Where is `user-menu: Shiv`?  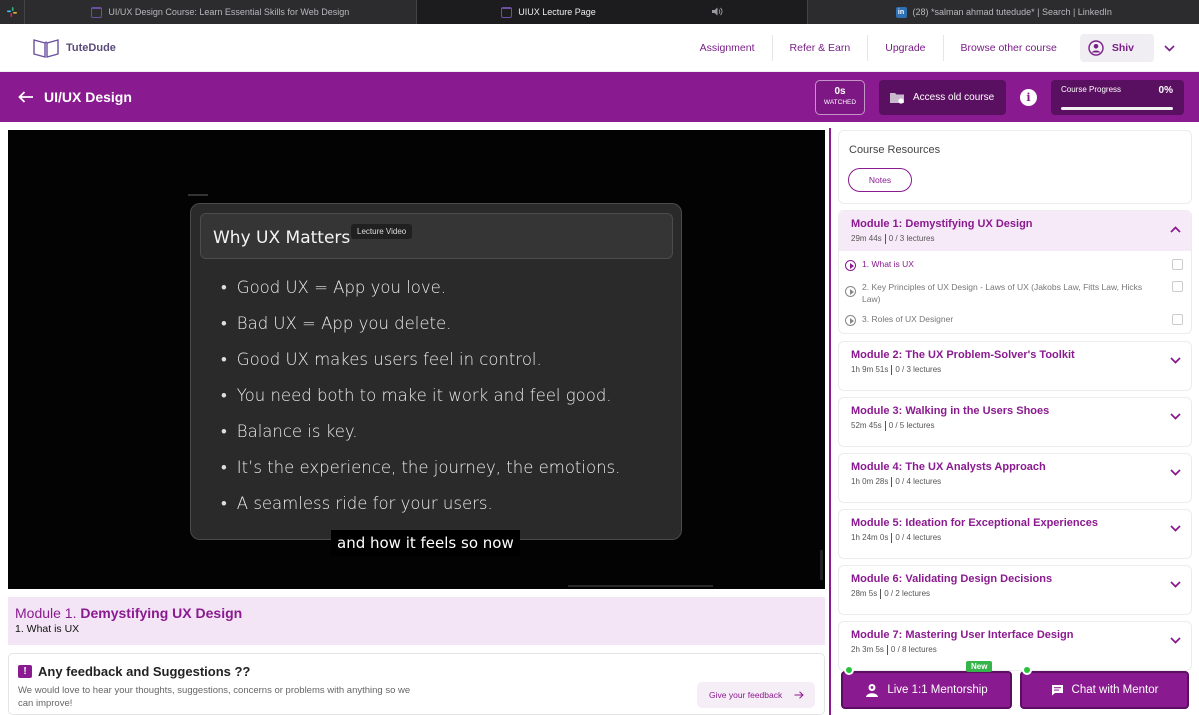
user-menu: Shiv is located at coordinates (1116, 47).